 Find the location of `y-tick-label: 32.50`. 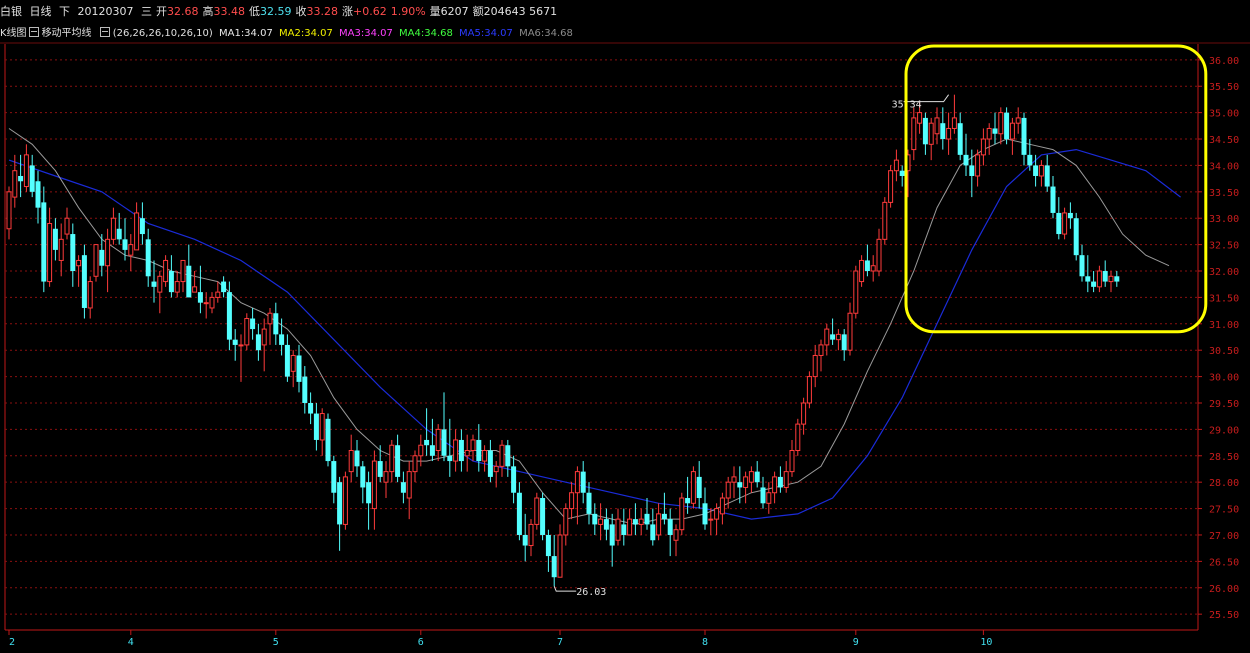

y-tick-label: 32.50 is located at coordinates (1224, 246).